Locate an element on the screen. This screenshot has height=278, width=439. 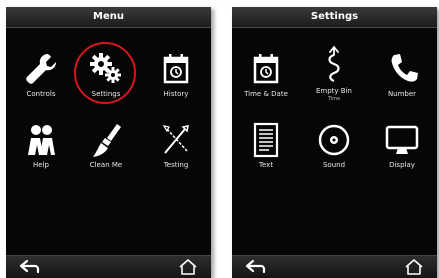
menu-item-testing: Testing is located at coordinates (176, 151).